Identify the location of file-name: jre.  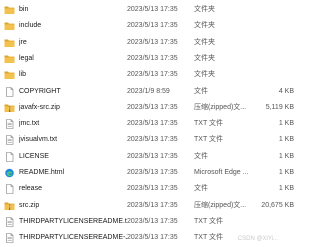
(23, 42).